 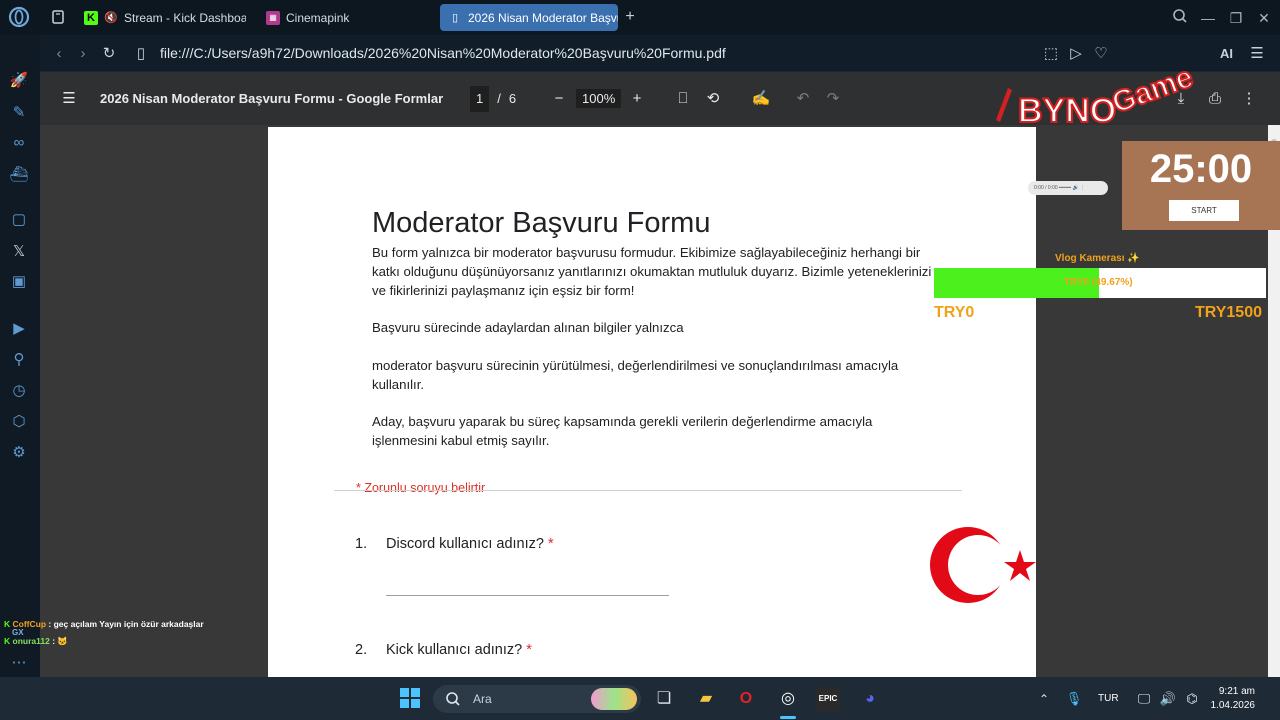 I want to click on timer-display: 25:00, so click(x=1201, y=169).